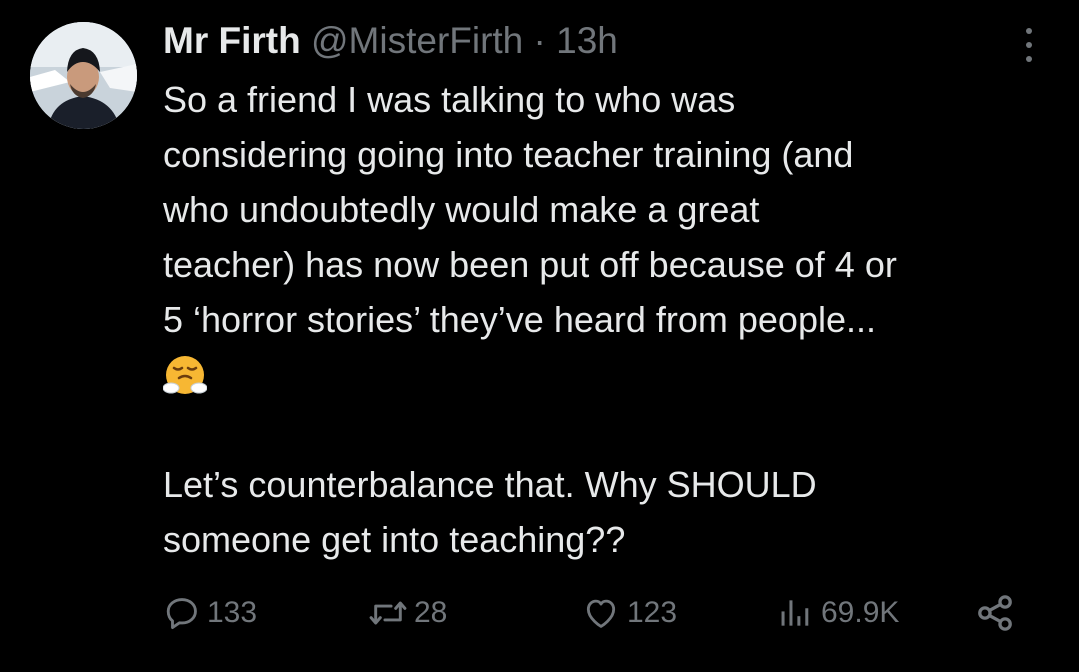 The width and height of the screenshot is (1079, 672). I want to click on reply-count: 133, so click(232, 612).